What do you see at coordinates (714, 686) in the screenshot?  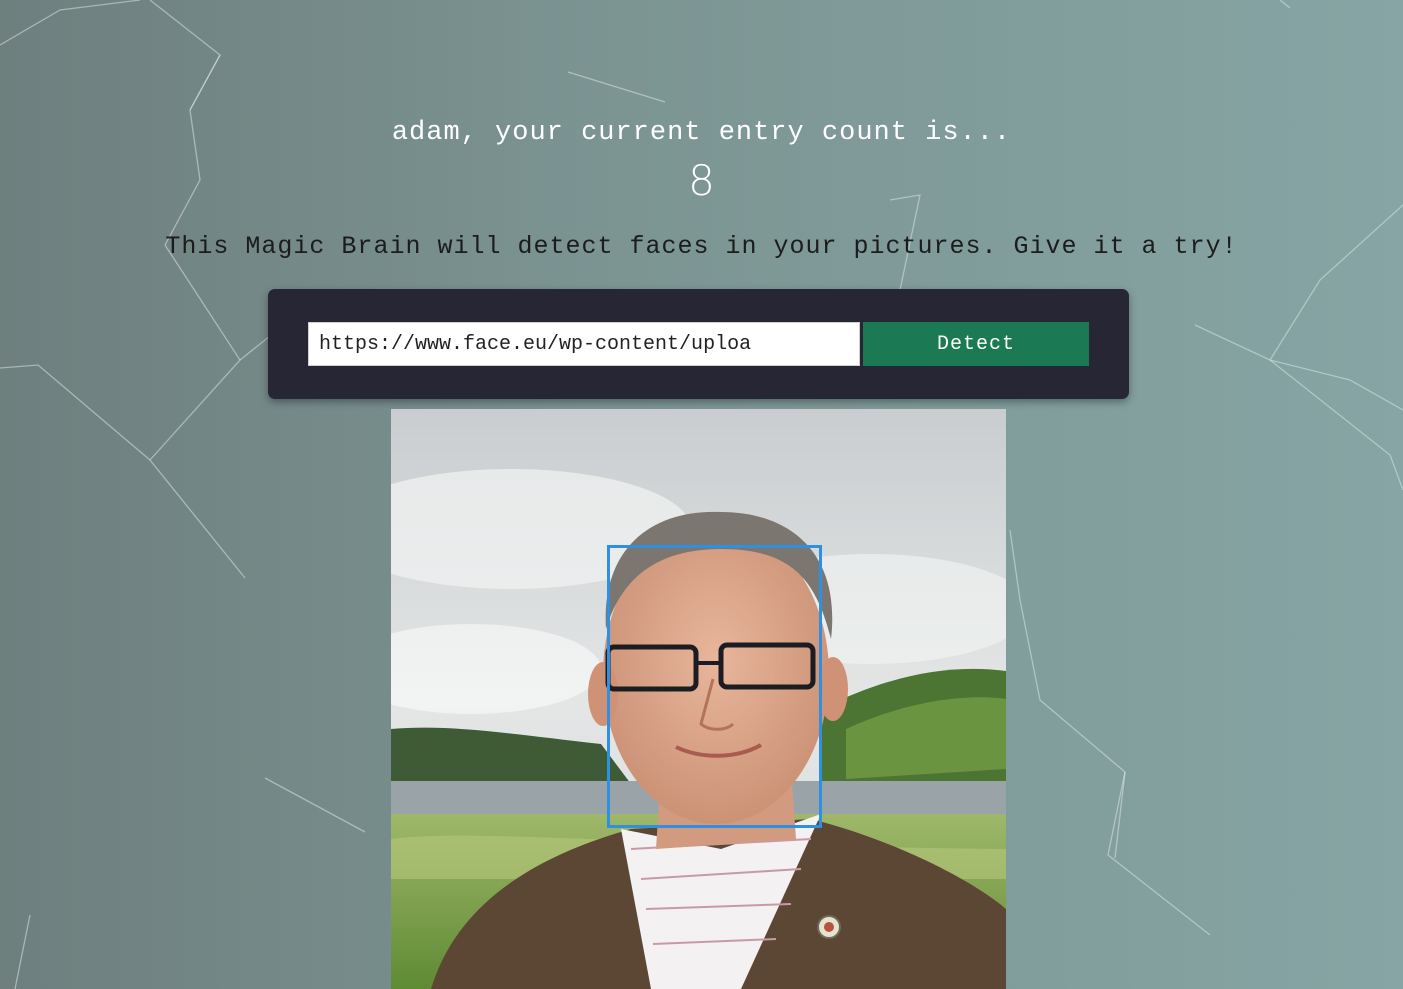 I see `face-bounding-box` at bounding box center [714, 686].